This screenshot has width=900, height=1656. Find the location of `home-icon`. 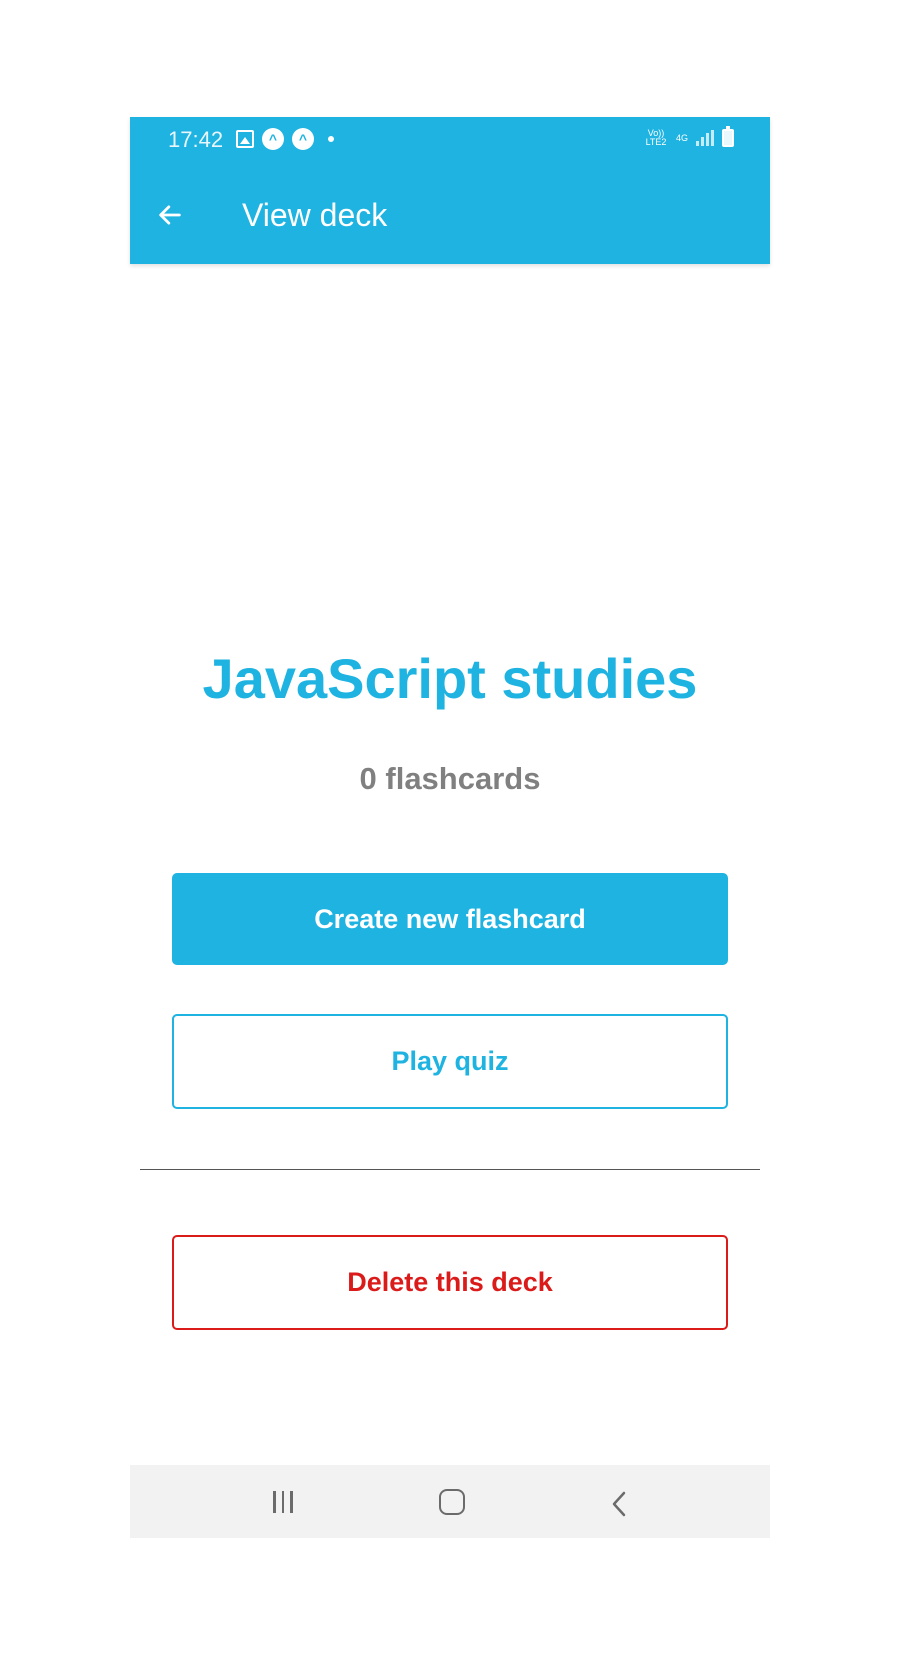

home-icon is located at coordinates (452, 1502).